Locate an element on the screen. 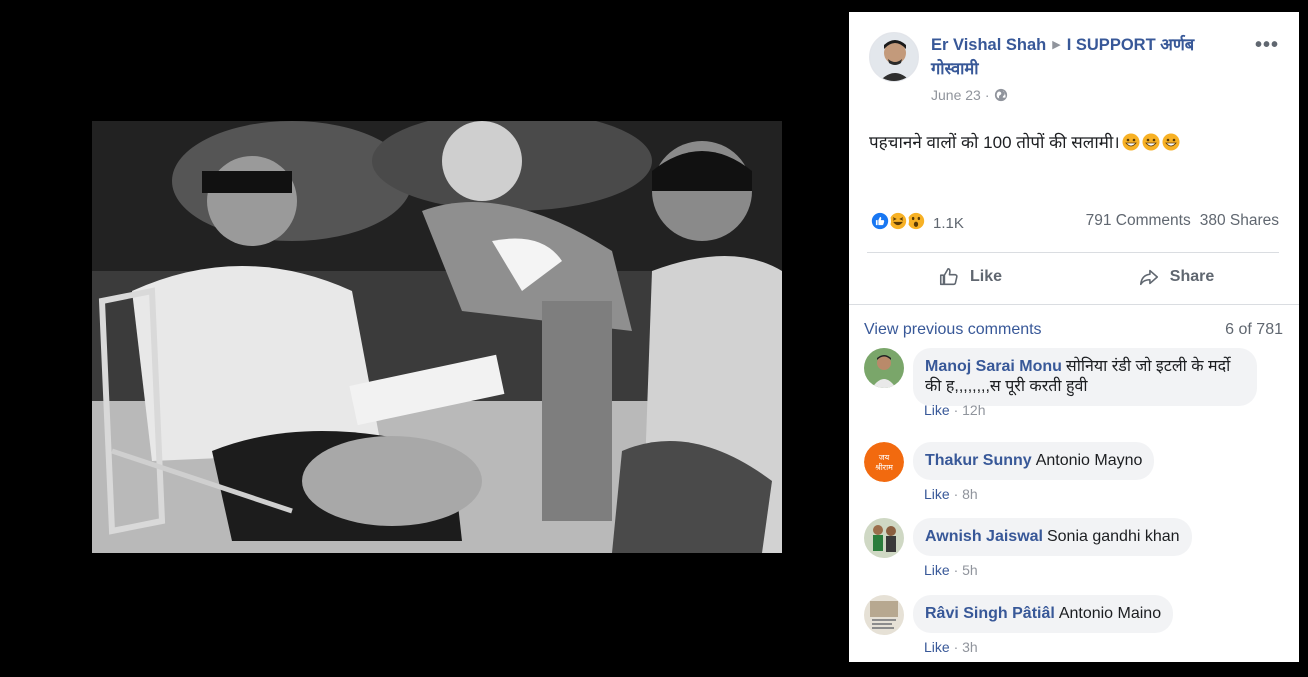  like-reaction-icon is located at coordinates (880, 221).